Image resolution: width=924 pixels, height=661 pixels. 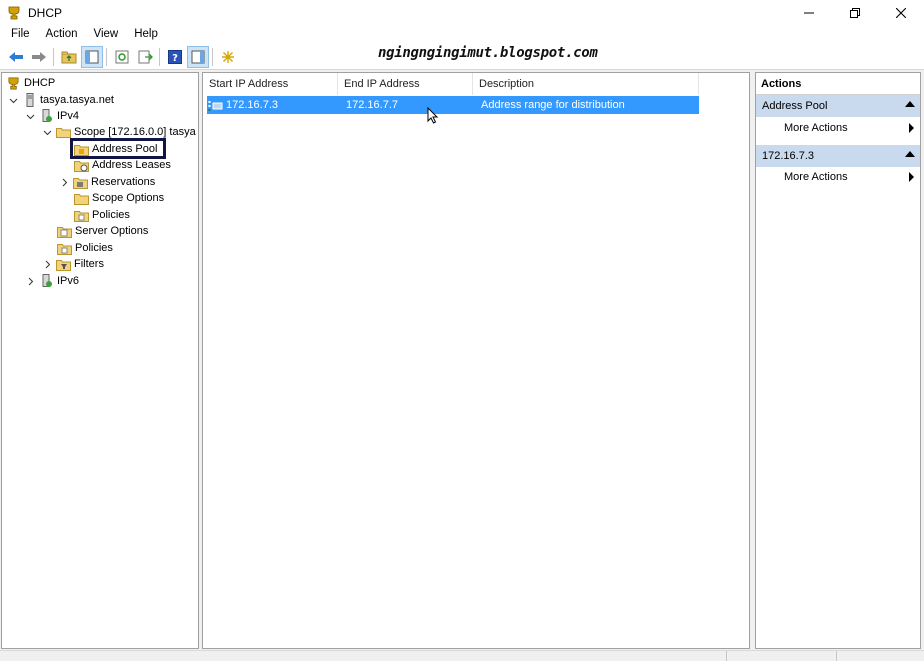 What do you see at coordinates (488, 53) in the screenshot?
I see `watermark-text: ngingngingimut.blogspot.com` at bounding box center [488, 53].